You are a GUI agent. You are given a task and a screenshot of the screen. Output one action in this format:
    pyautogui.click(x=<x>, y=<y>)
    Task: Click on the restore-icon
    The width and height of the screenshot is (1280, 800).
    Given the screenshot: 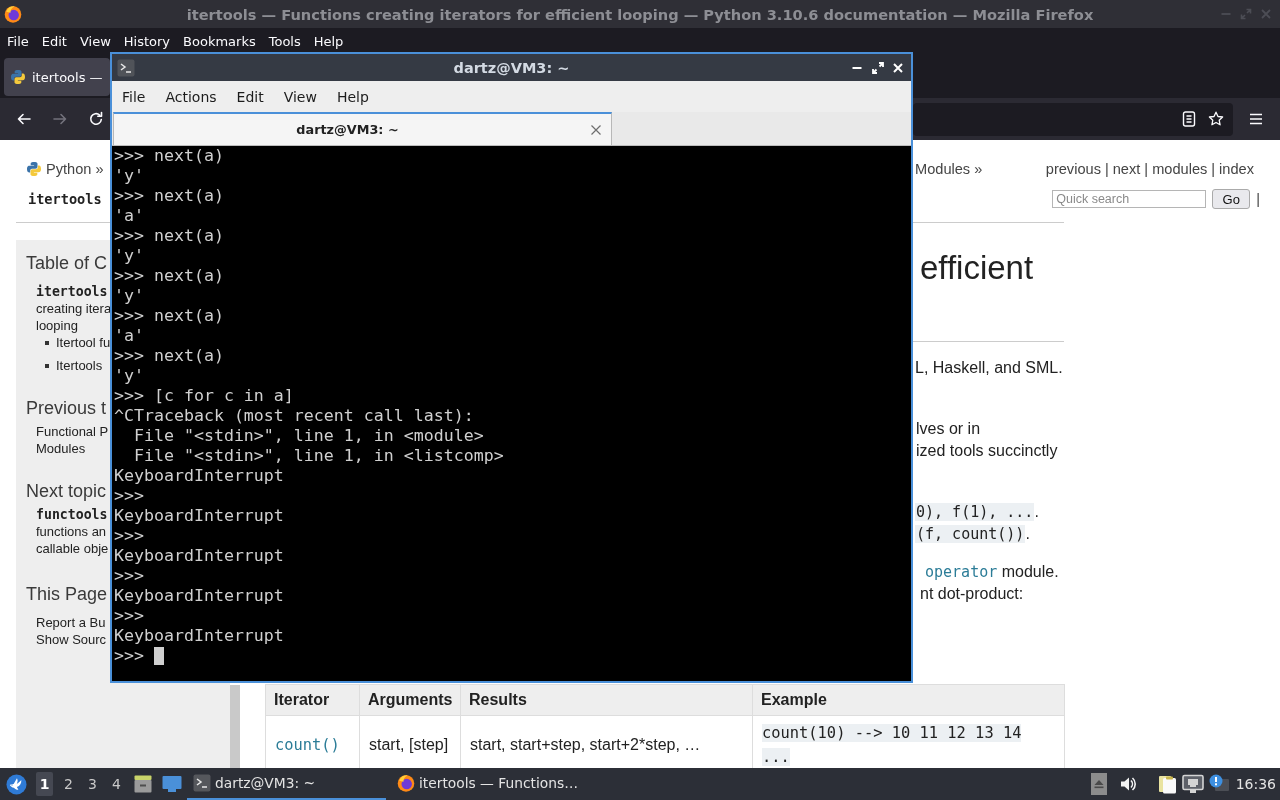 What is the action you would take?
    pyautogui.click(x=877, y=67)
    